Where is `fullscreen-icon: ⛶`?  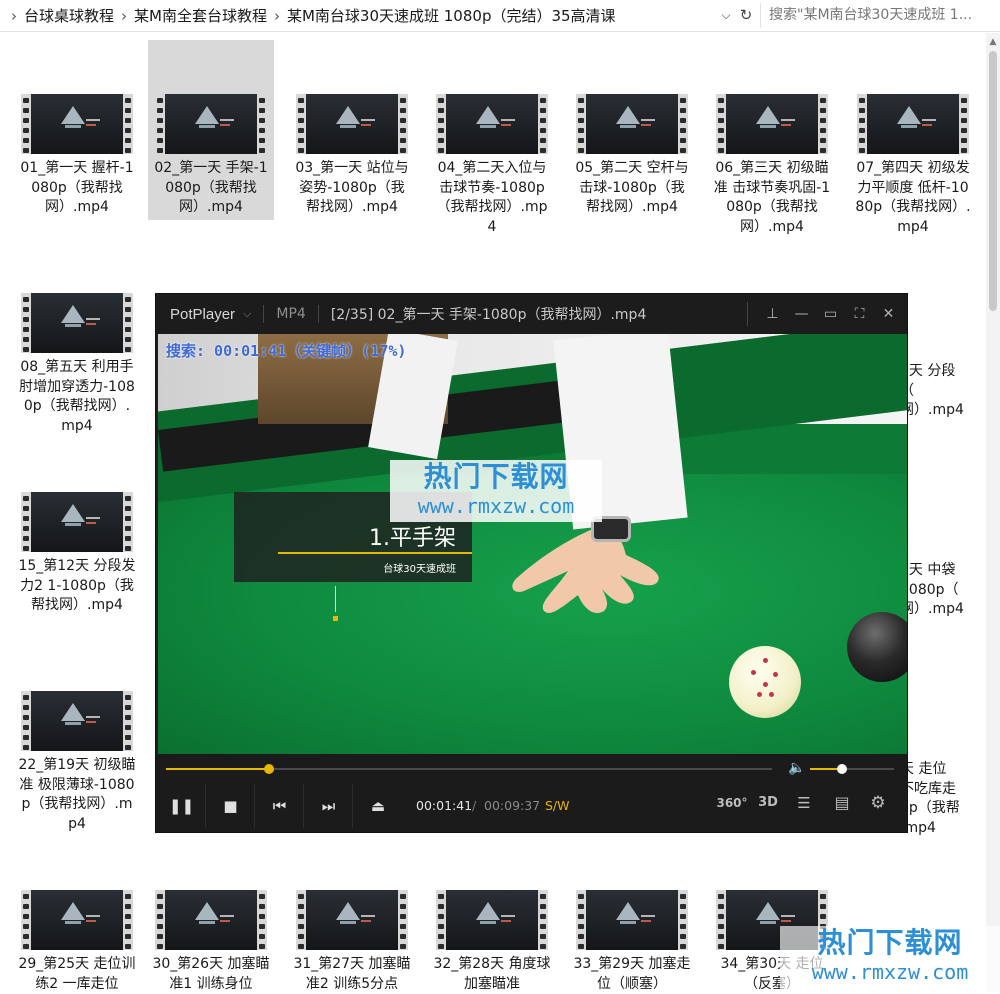 fullscreen-icon: ⛶ is located at coordinates (859, 314).